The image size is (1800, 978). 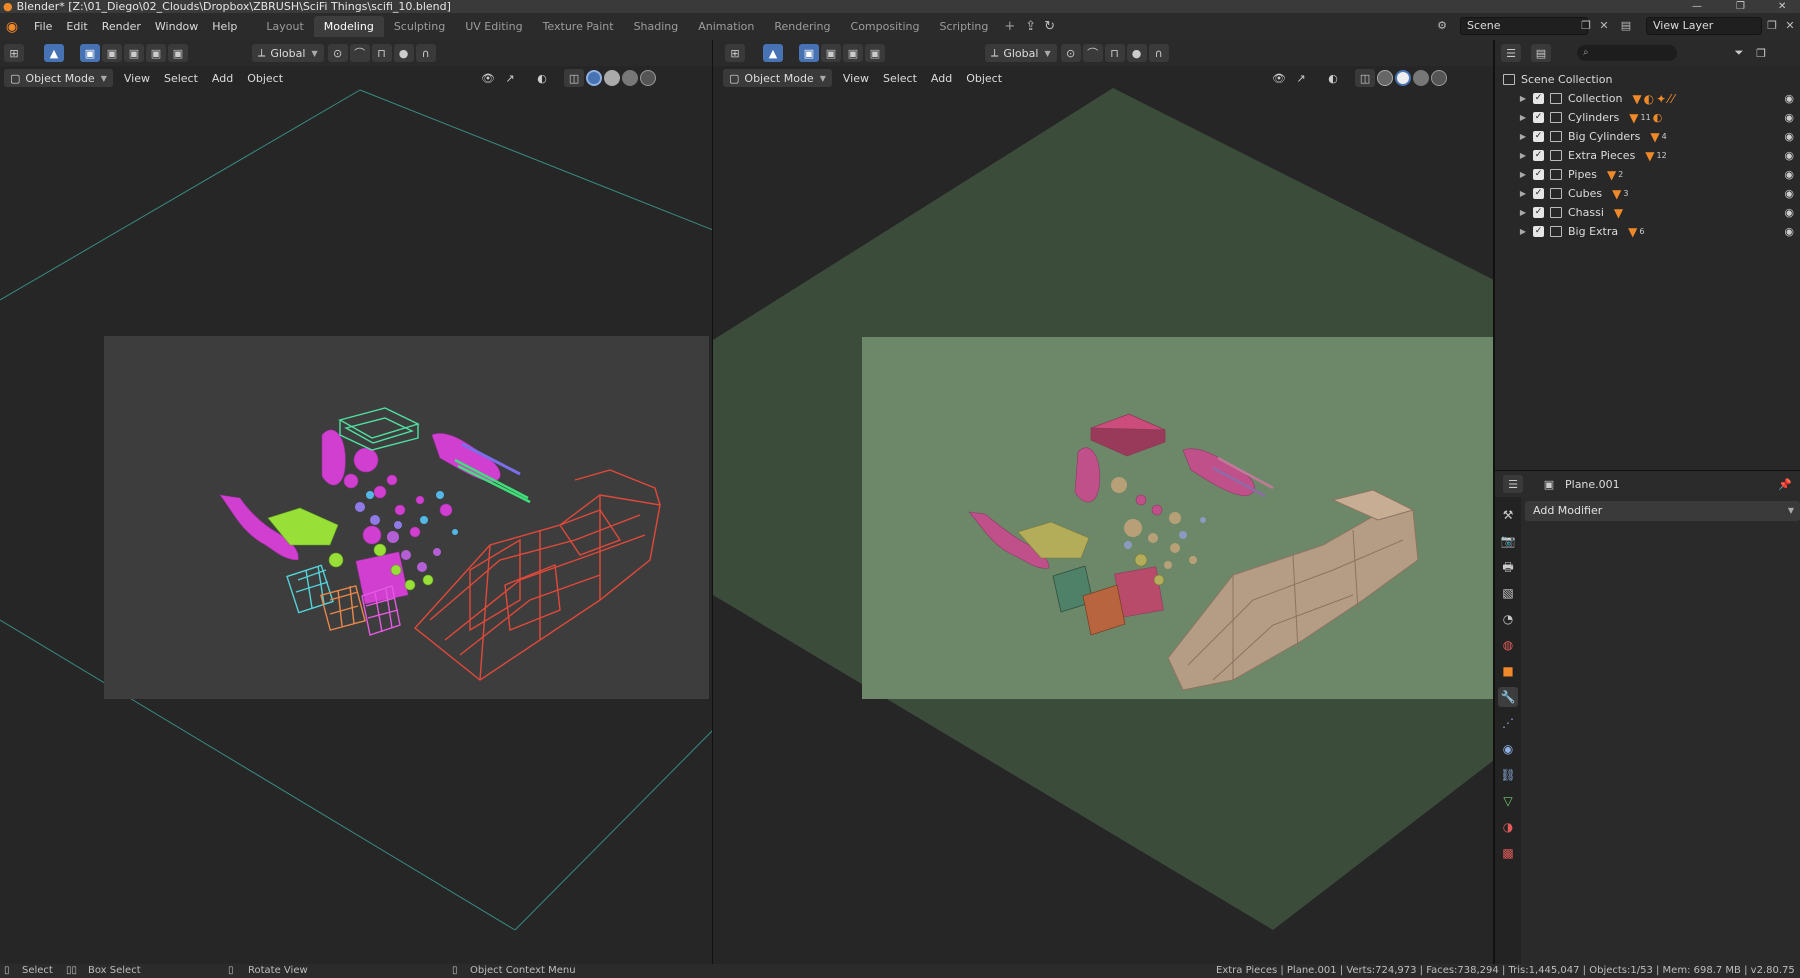 I want to click on add-modifier-dropdown: Add Modifier ▼, so click(x=1662, y=511).